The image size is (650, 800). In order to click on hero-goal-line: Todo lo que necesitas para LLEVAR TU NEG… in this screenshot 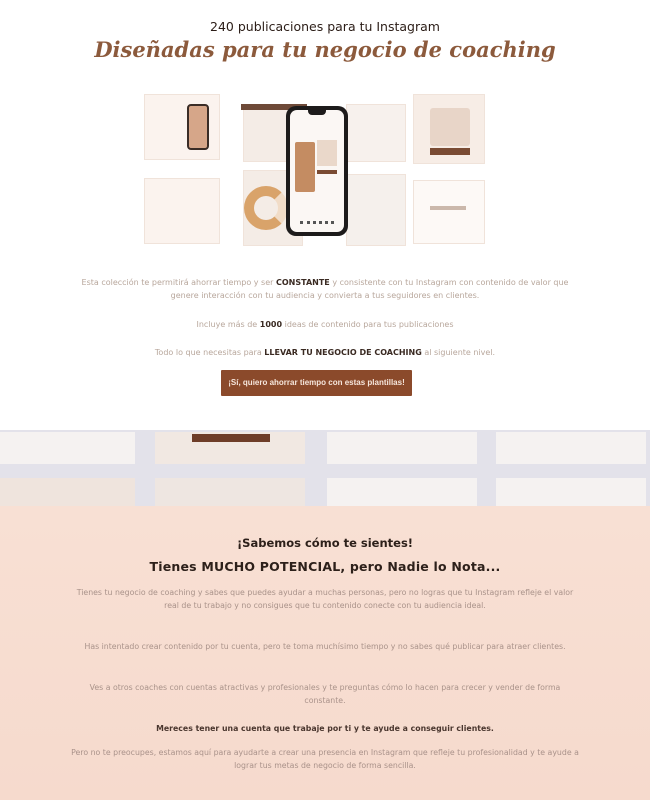, I will do `click(325, 352)`.